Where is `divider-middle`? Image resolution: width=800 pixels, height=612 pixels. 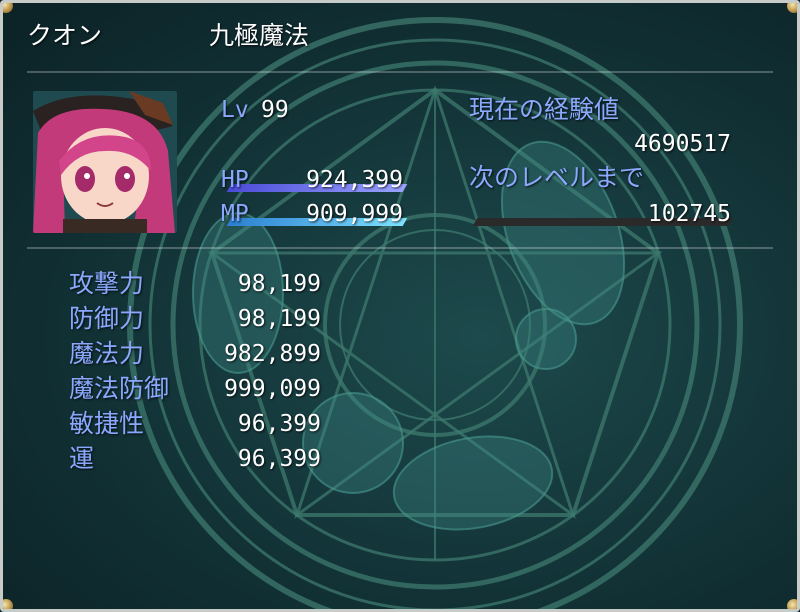 divider-middle is located at coordinates (400, 248).